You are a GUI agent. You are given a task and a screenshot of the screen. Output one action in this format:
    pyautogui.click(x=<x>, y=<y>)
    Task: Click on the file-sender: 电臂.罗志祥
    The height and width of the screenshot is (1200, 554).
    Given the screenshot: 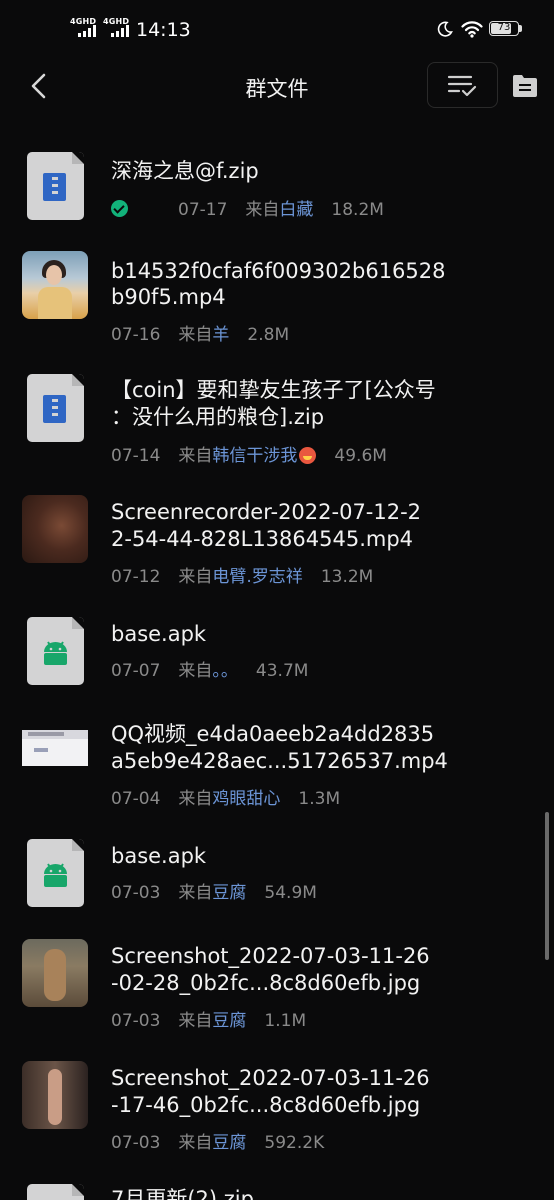 What is the action you would take?
    pyautogui.click(x=257, y=577)
    